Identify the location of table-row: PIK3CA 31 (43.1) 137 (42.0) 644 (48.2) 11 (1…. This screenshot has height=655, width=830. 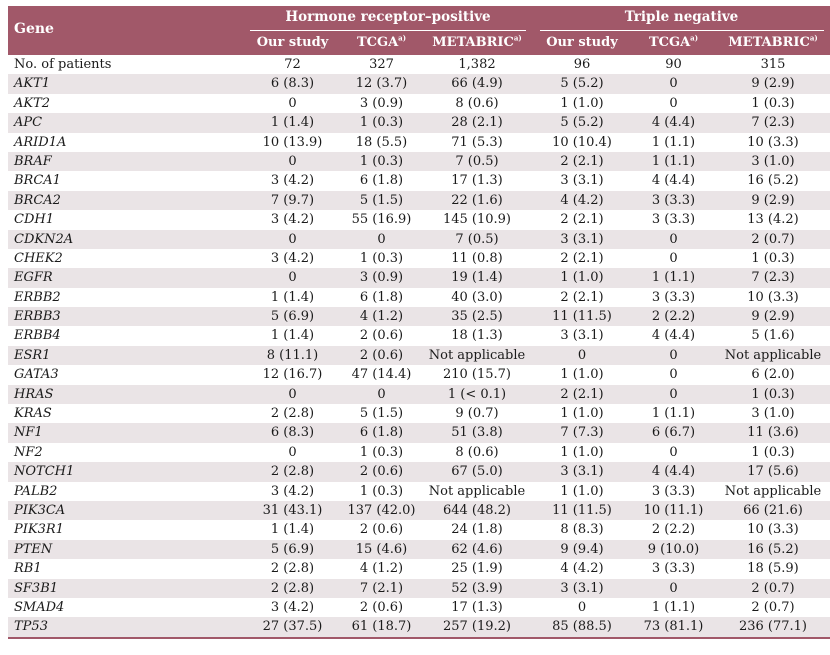
(419, 510).